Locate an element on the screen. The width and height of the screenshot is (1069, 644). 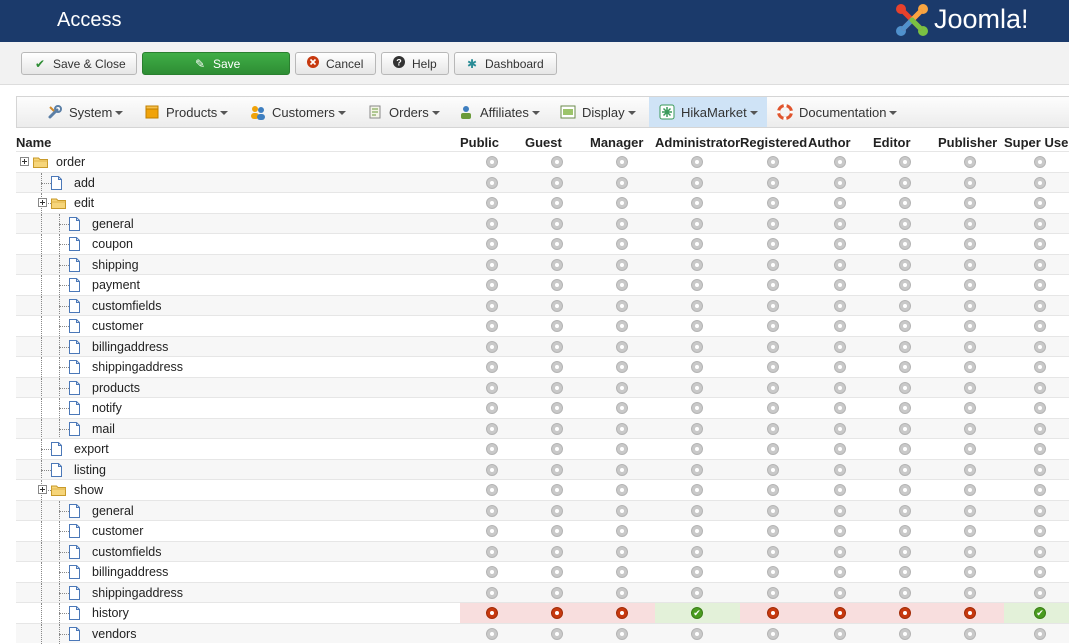
menu-hikamarket: HikaMarket is located at coordinates (708, 112).